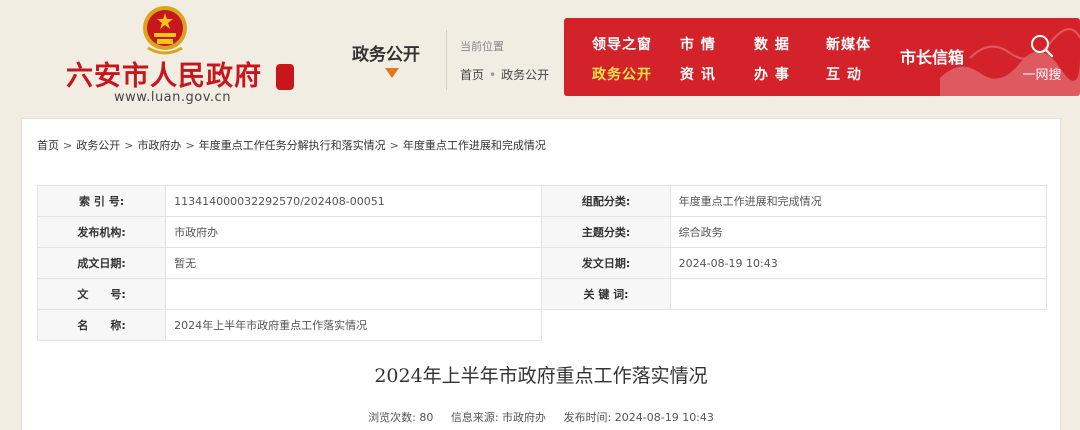 Image resolution: width=1080 pixels, height=430 pixels. Describe the element at coordinates (101, 294) in the screenshot. I see `document-number-label: 文 号:` at that location.